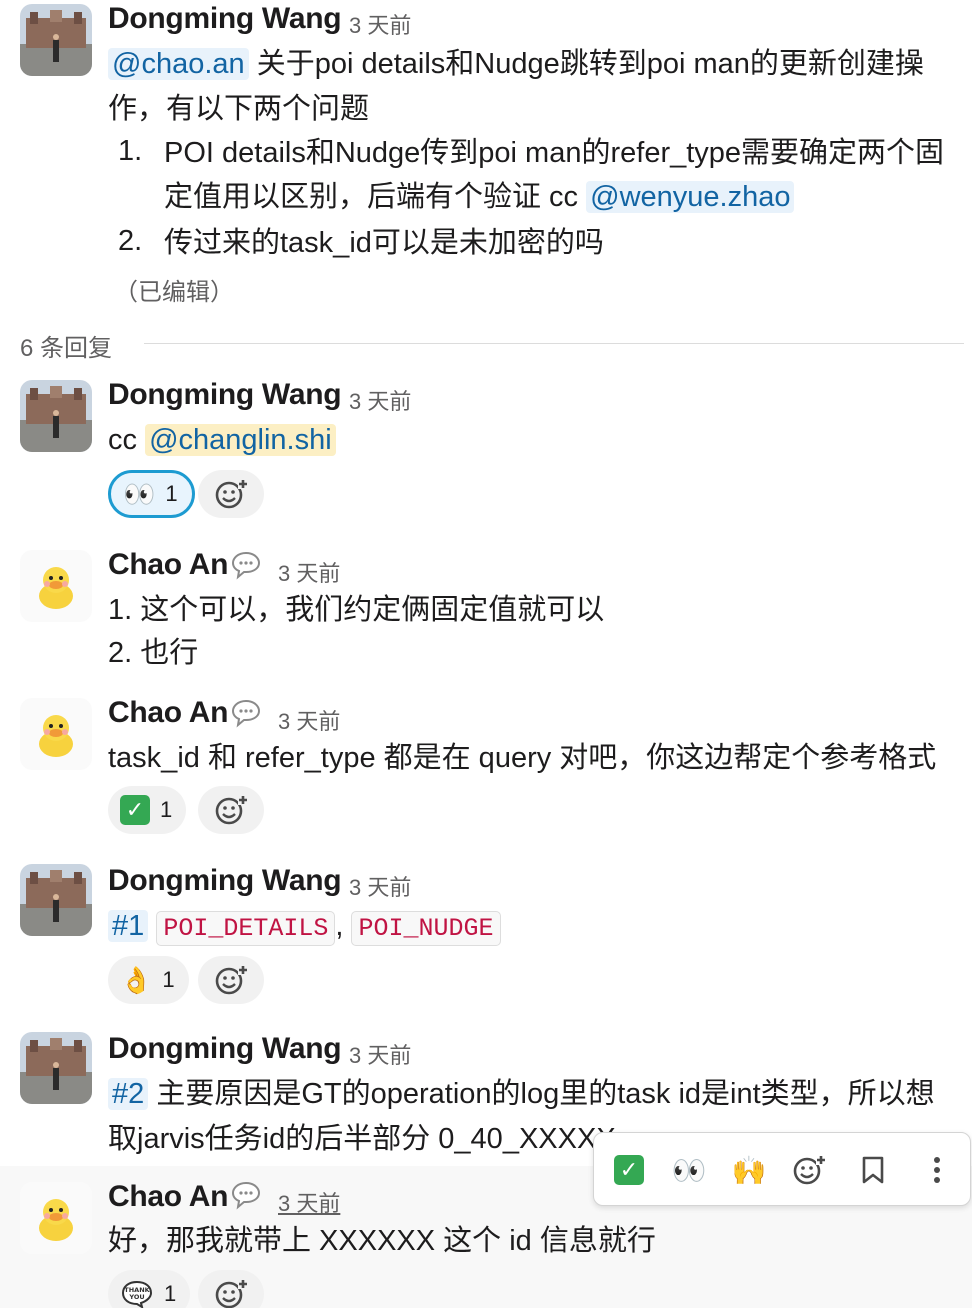 The image size is (972, 1308). What do you see at coordinates (136, 980) in the screenshot?
I see `ok-hand-icon: 👌` at bounding box center [136, 980].